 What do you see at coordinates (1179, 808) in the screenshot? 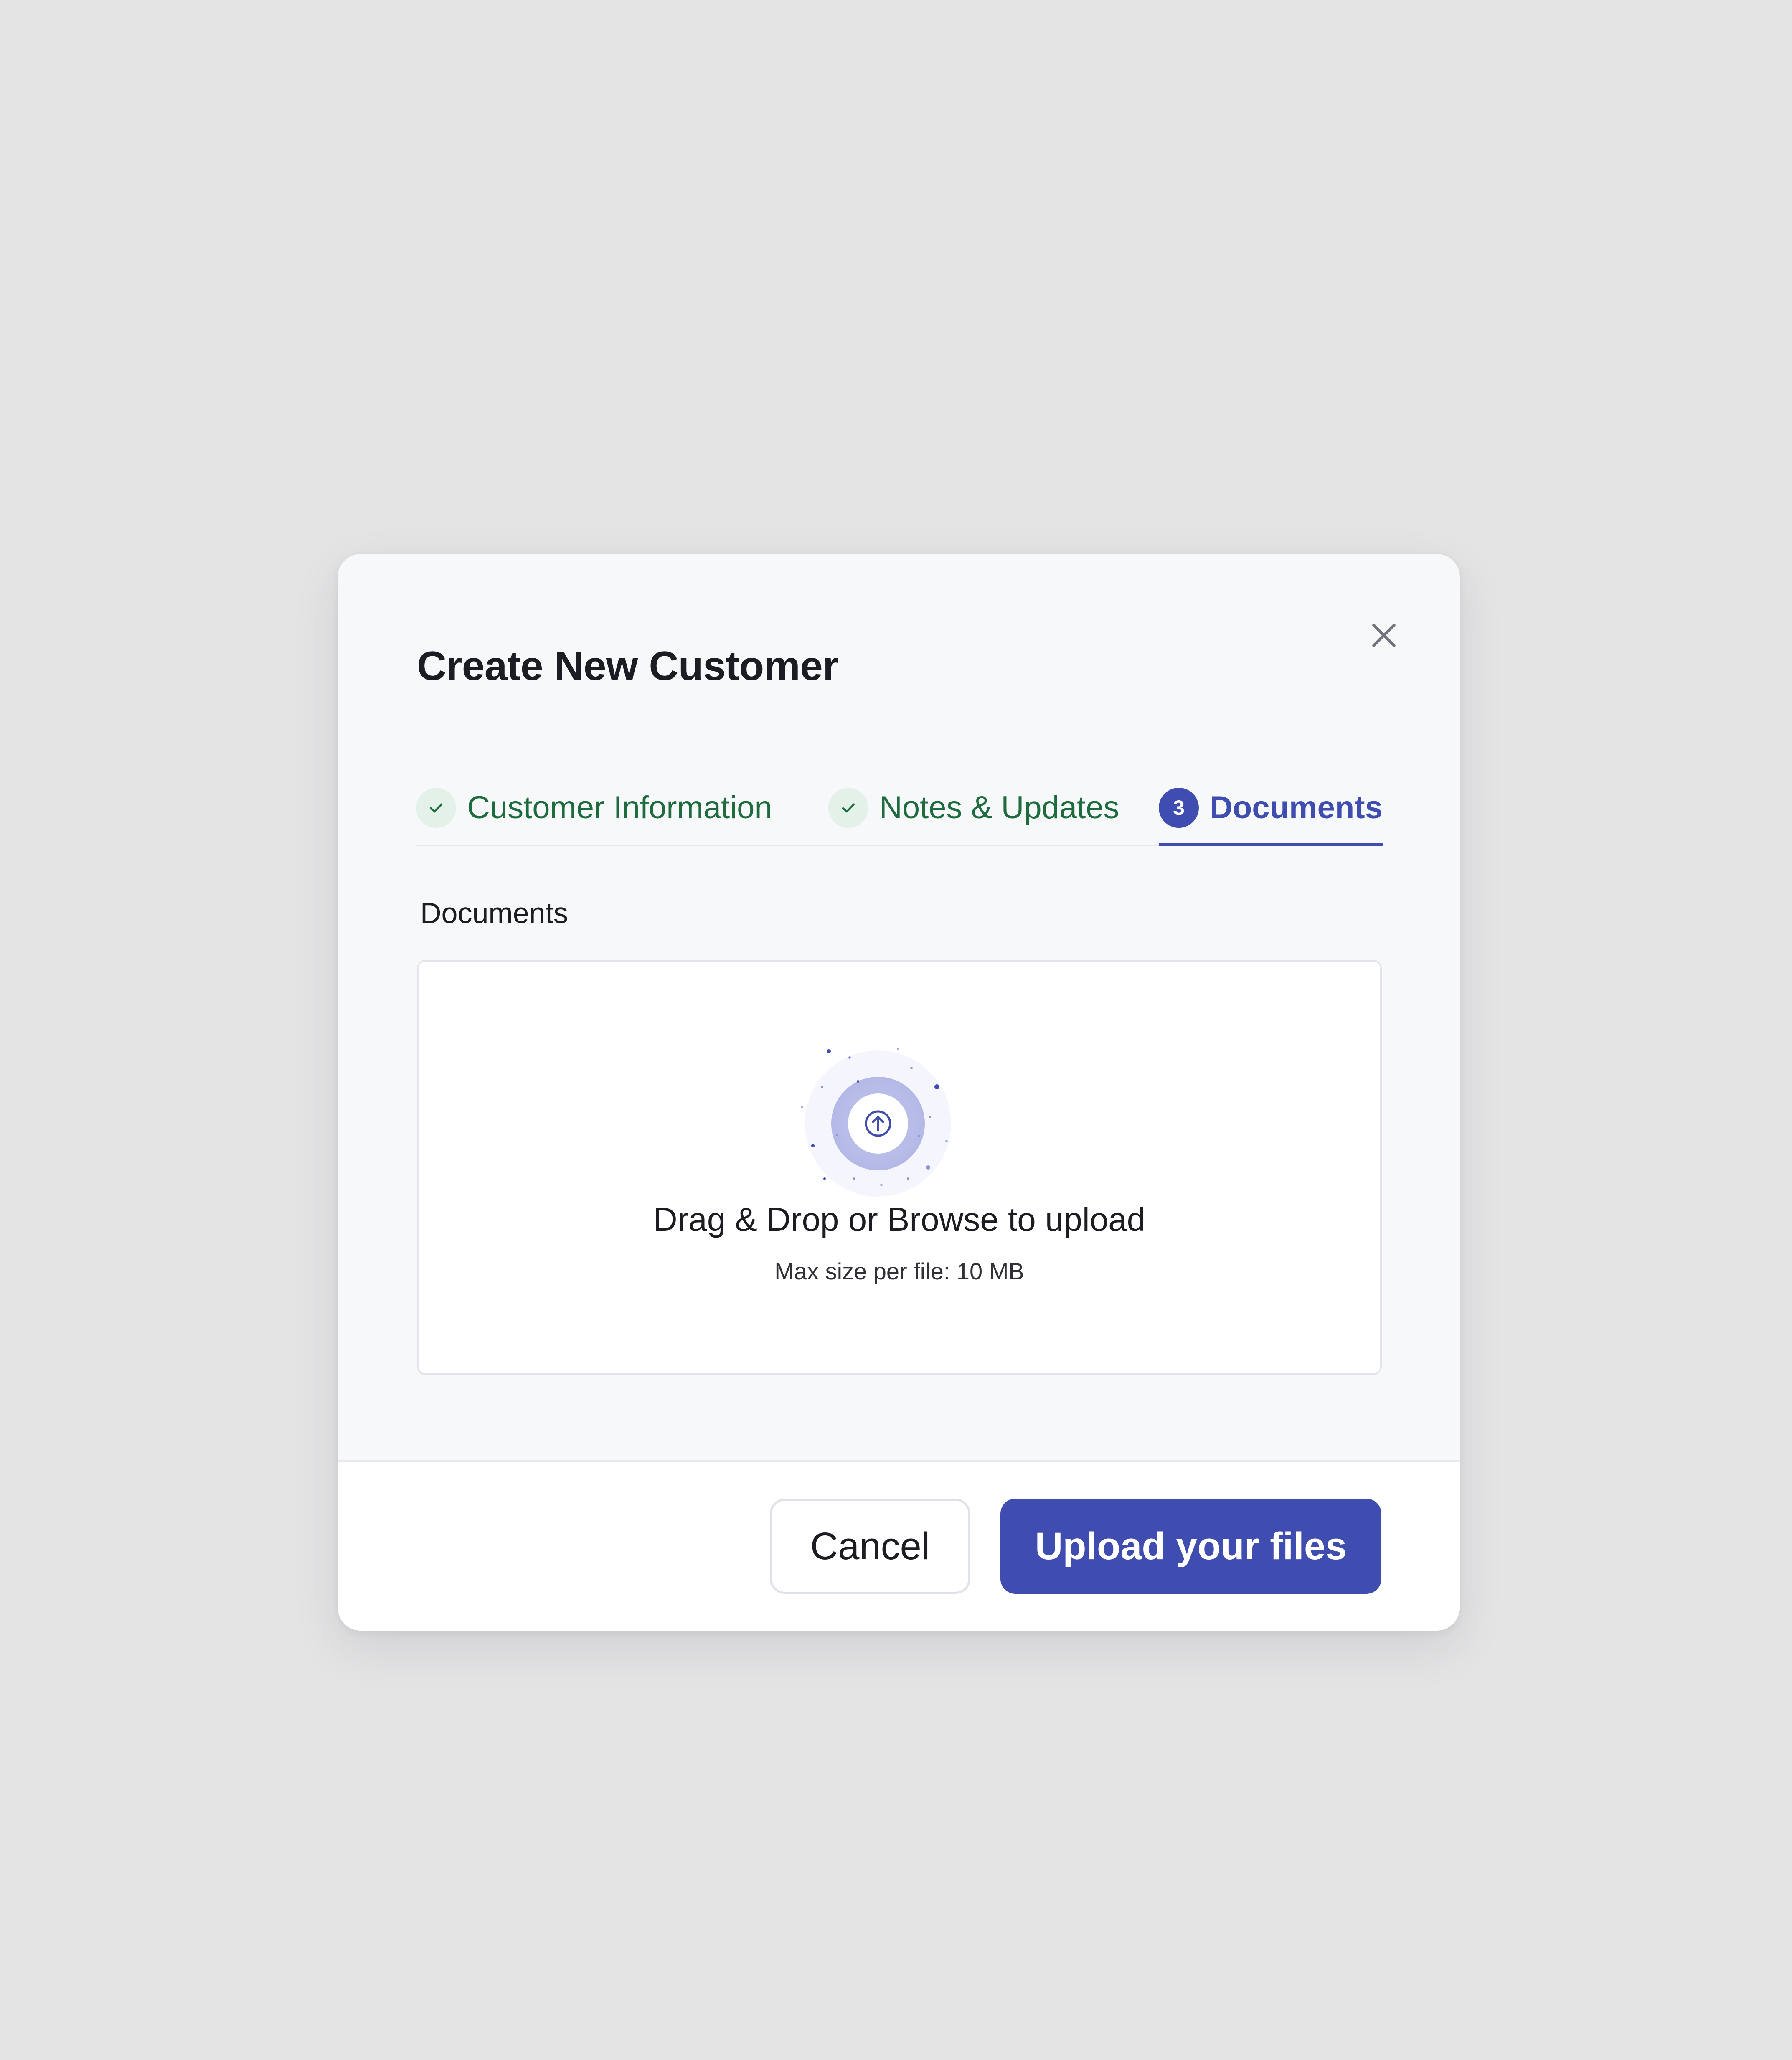
I see `step-number-badge: 3` at bounding box center [1179, 808].